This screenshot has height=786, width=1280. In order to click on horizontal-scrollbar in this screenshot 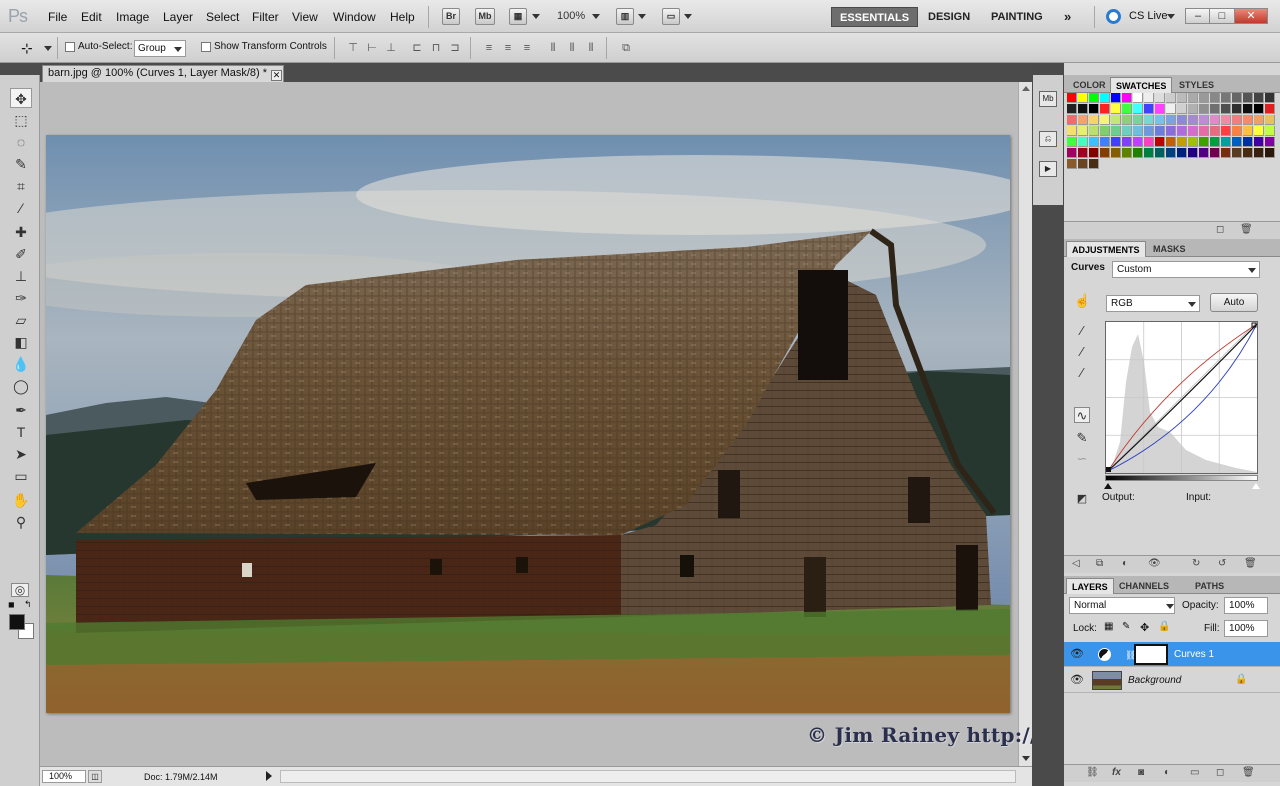, I will do `click(648, 776)`.